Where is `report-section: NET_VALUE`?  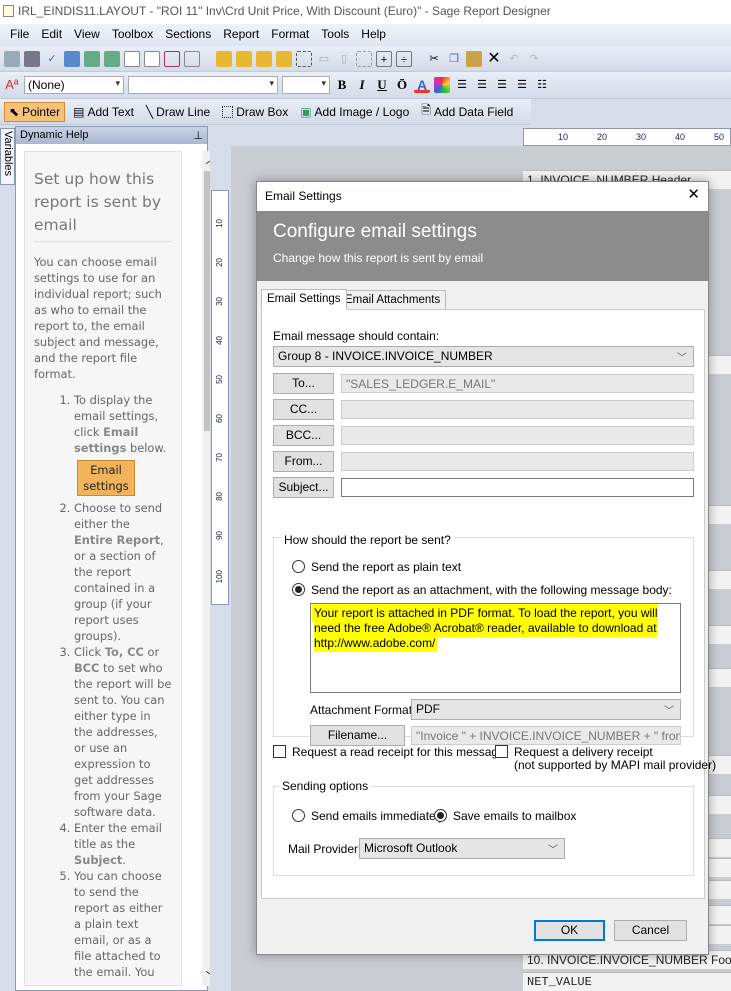 report-section: NET_VALUE is located at coordinates (627, 981).